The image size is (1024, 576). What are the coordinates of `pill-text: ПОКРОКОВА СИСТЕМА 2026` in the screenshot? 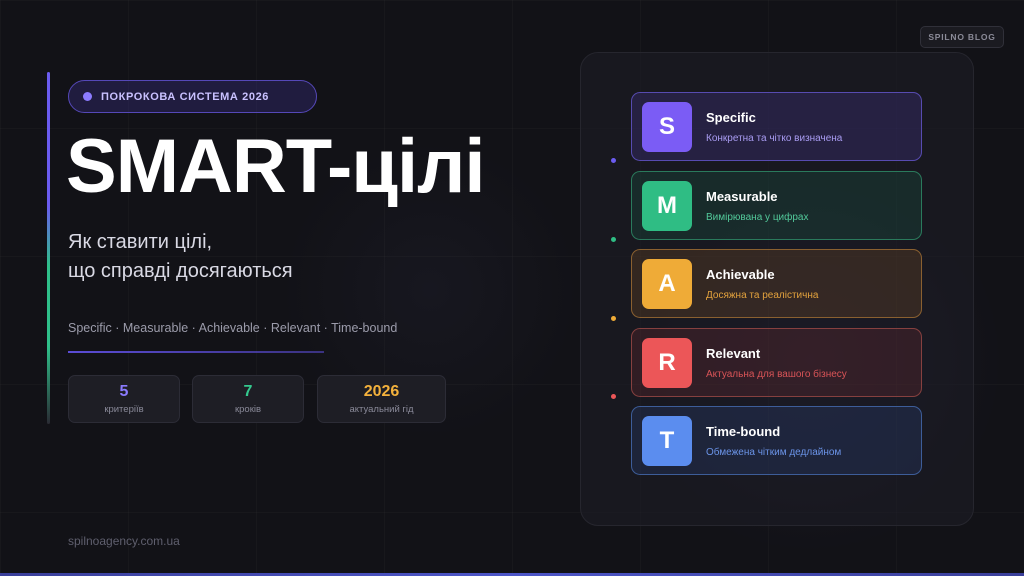 It's located at (185, 96).